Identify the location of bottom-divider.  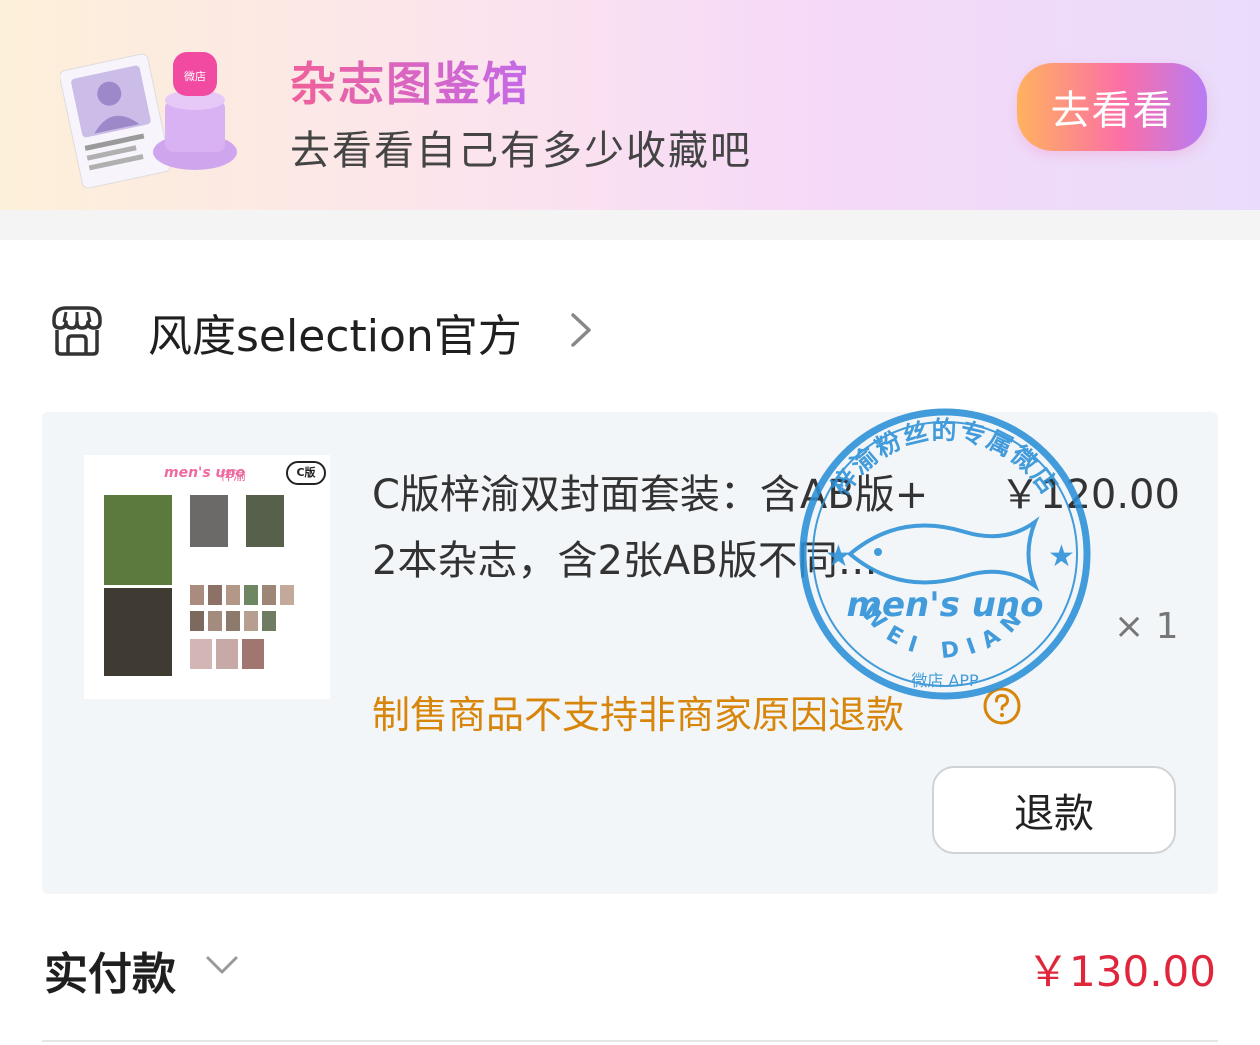
(630, 1041).